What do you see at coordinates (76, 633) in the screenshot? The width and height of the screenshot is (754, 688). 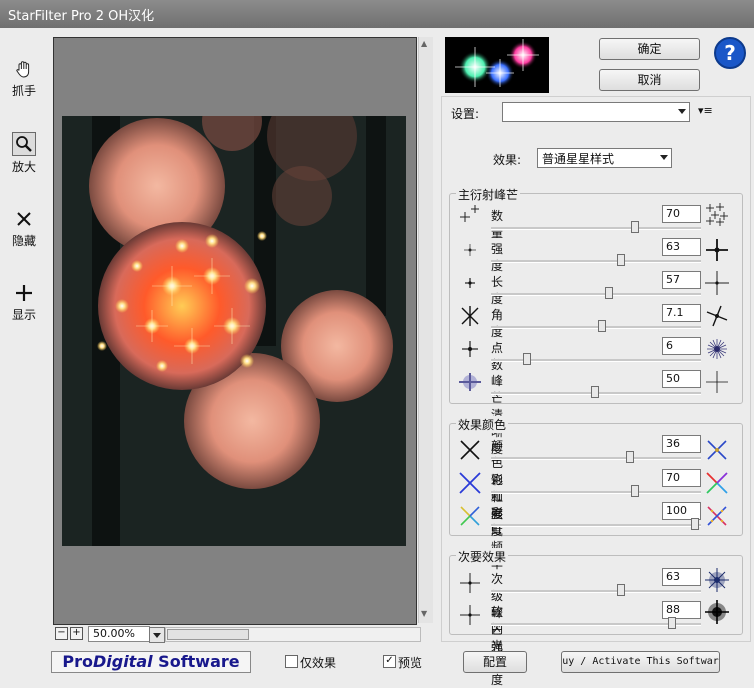 I see `zoom-in-button: +` at bounding box center [76, 633].